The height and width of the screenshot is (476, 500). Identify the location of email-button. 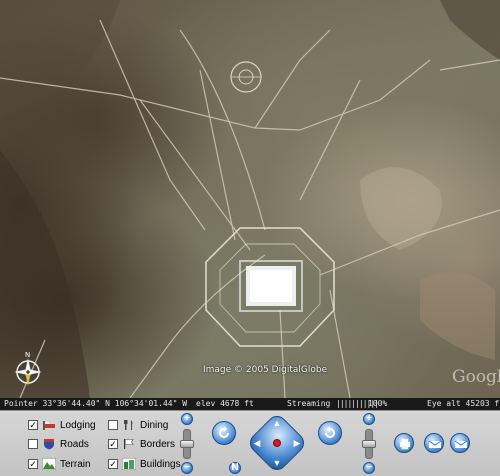
(434, 443).